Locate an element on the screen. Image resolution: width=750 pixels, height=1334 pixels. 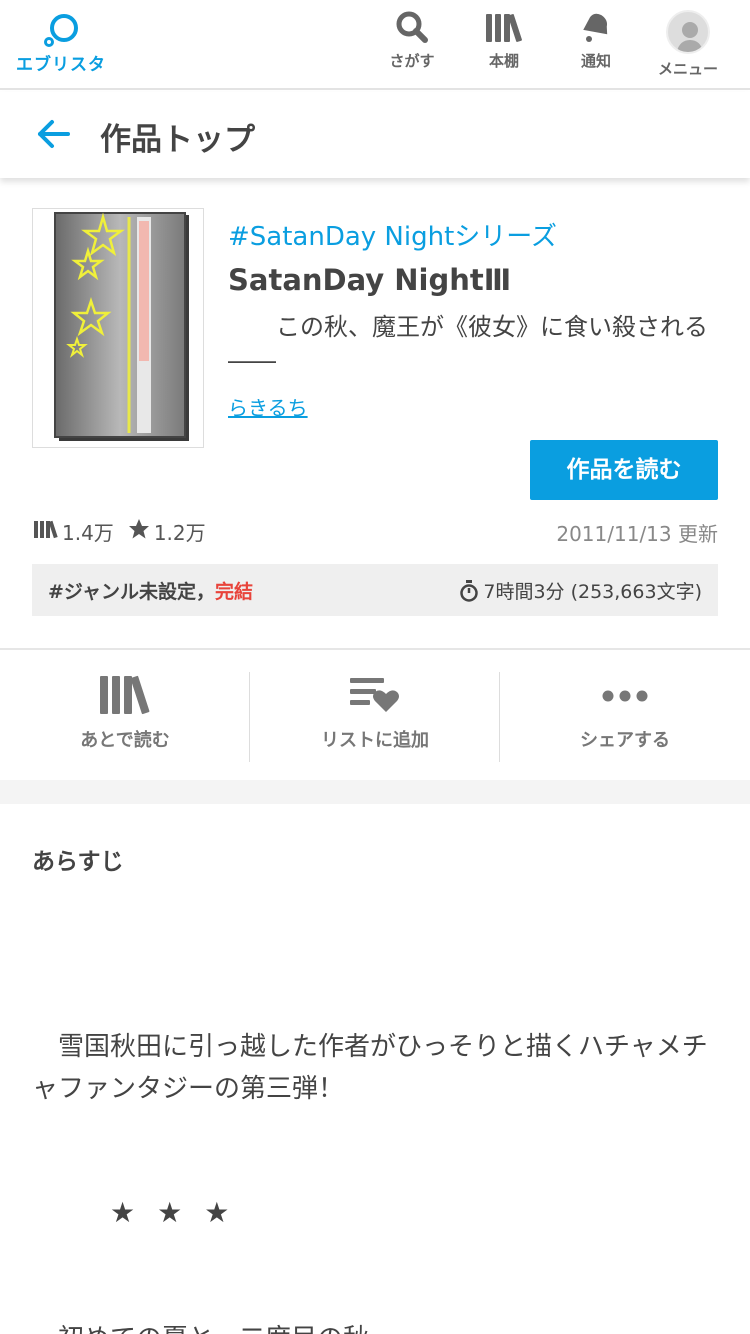
read-later-label: あとで読む is located at coordinates (125, 740).